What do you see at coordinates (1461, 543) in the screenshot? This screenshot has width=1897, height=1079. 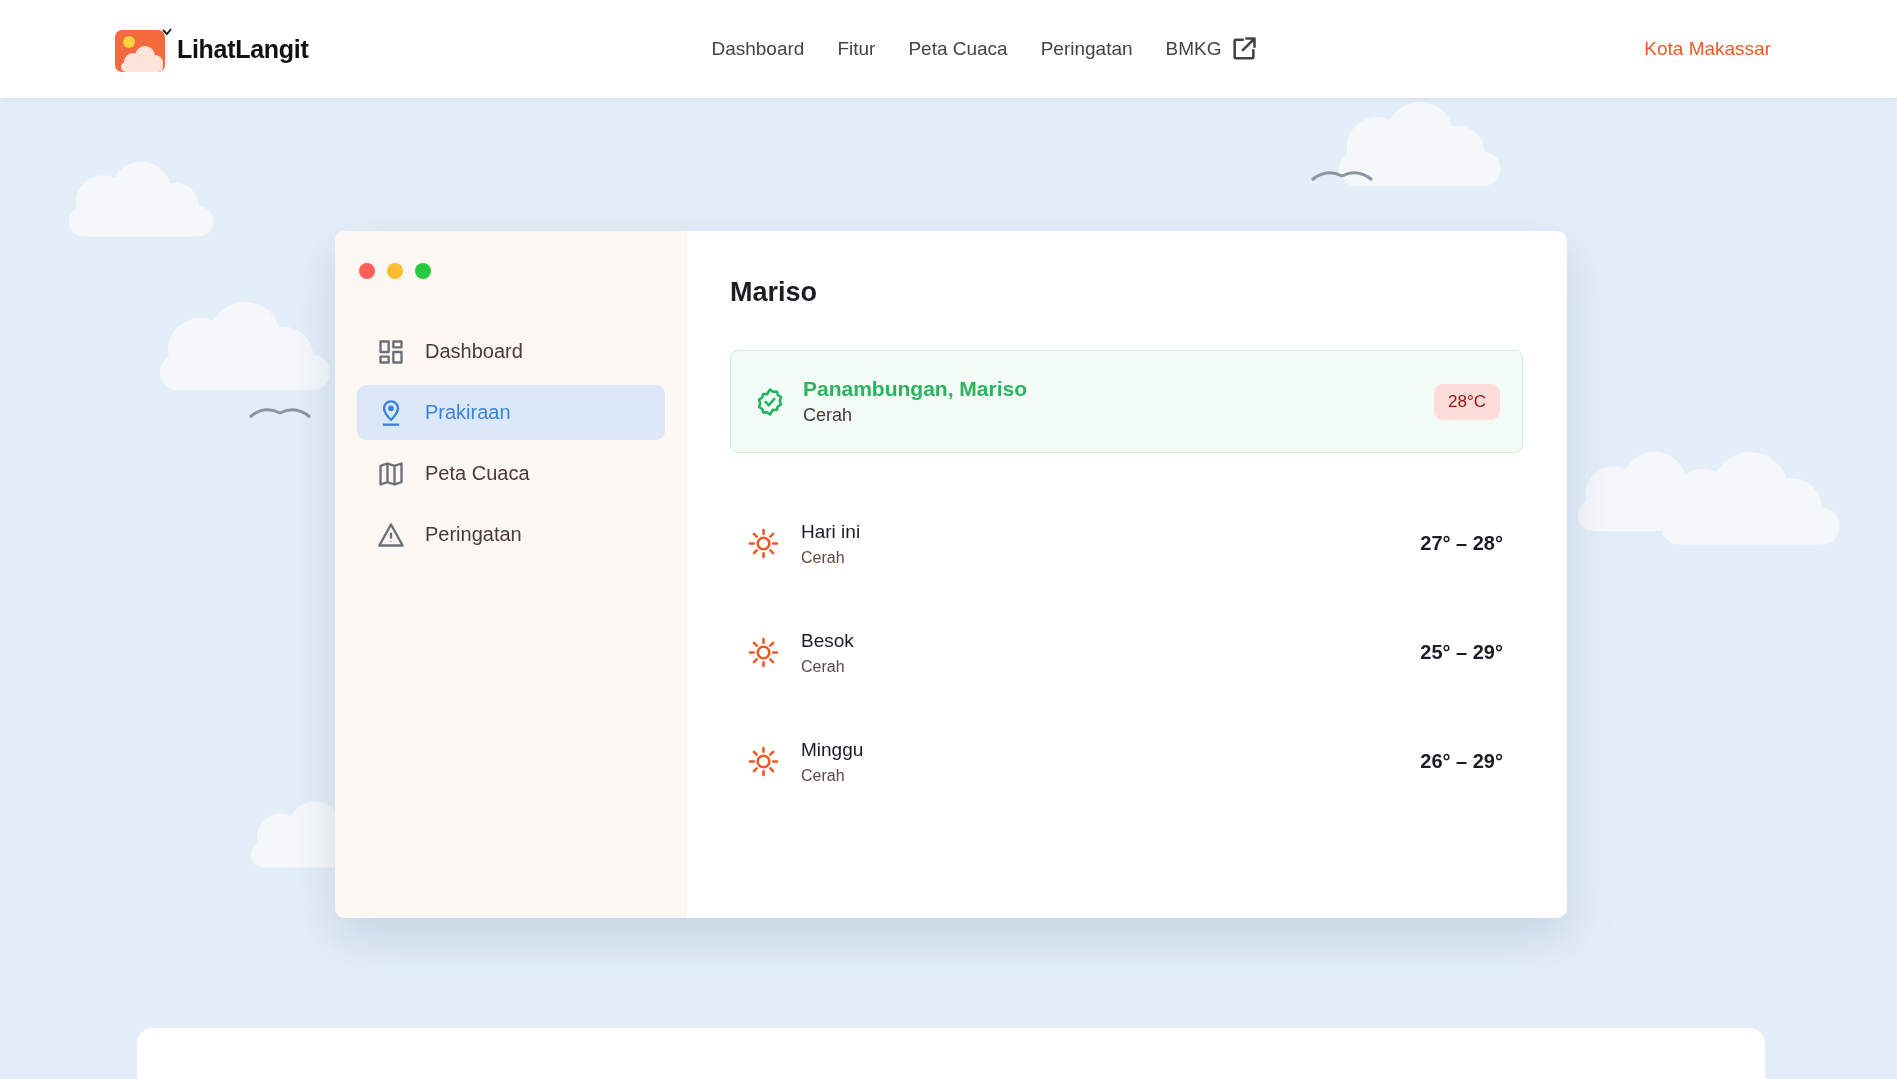 I see `temperature-range: 27° – 28°` at bounding box center [1461, 543].